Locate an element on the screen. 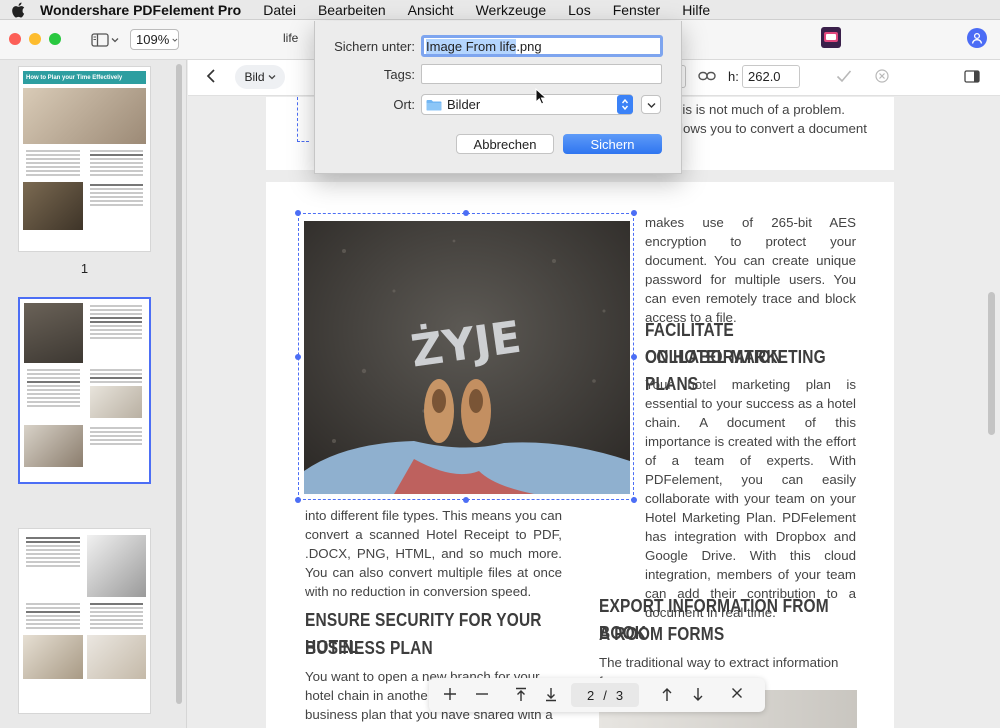  checkmark-icon is located at coordinates (844, 76).